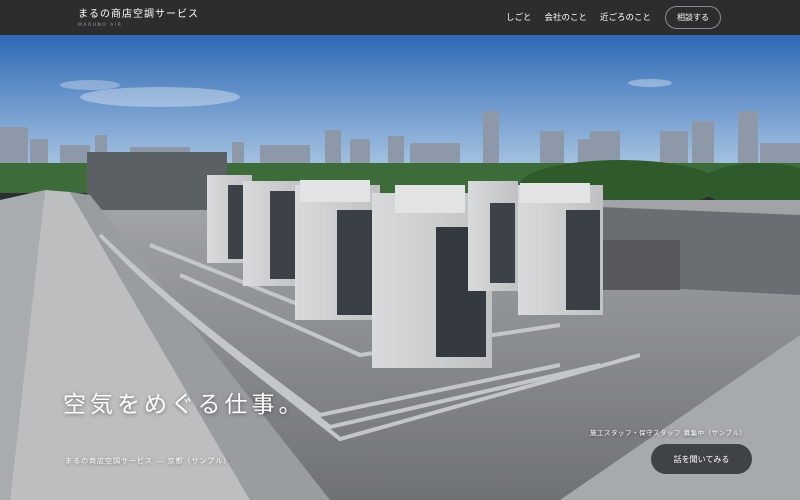 Image resolution: width=800 pixels, height=500 pixels. What do you see at coordinates (565, 18) in the screenshot?
I see `nav-link-company: 会社のこと` at bounding box center [565, 18].